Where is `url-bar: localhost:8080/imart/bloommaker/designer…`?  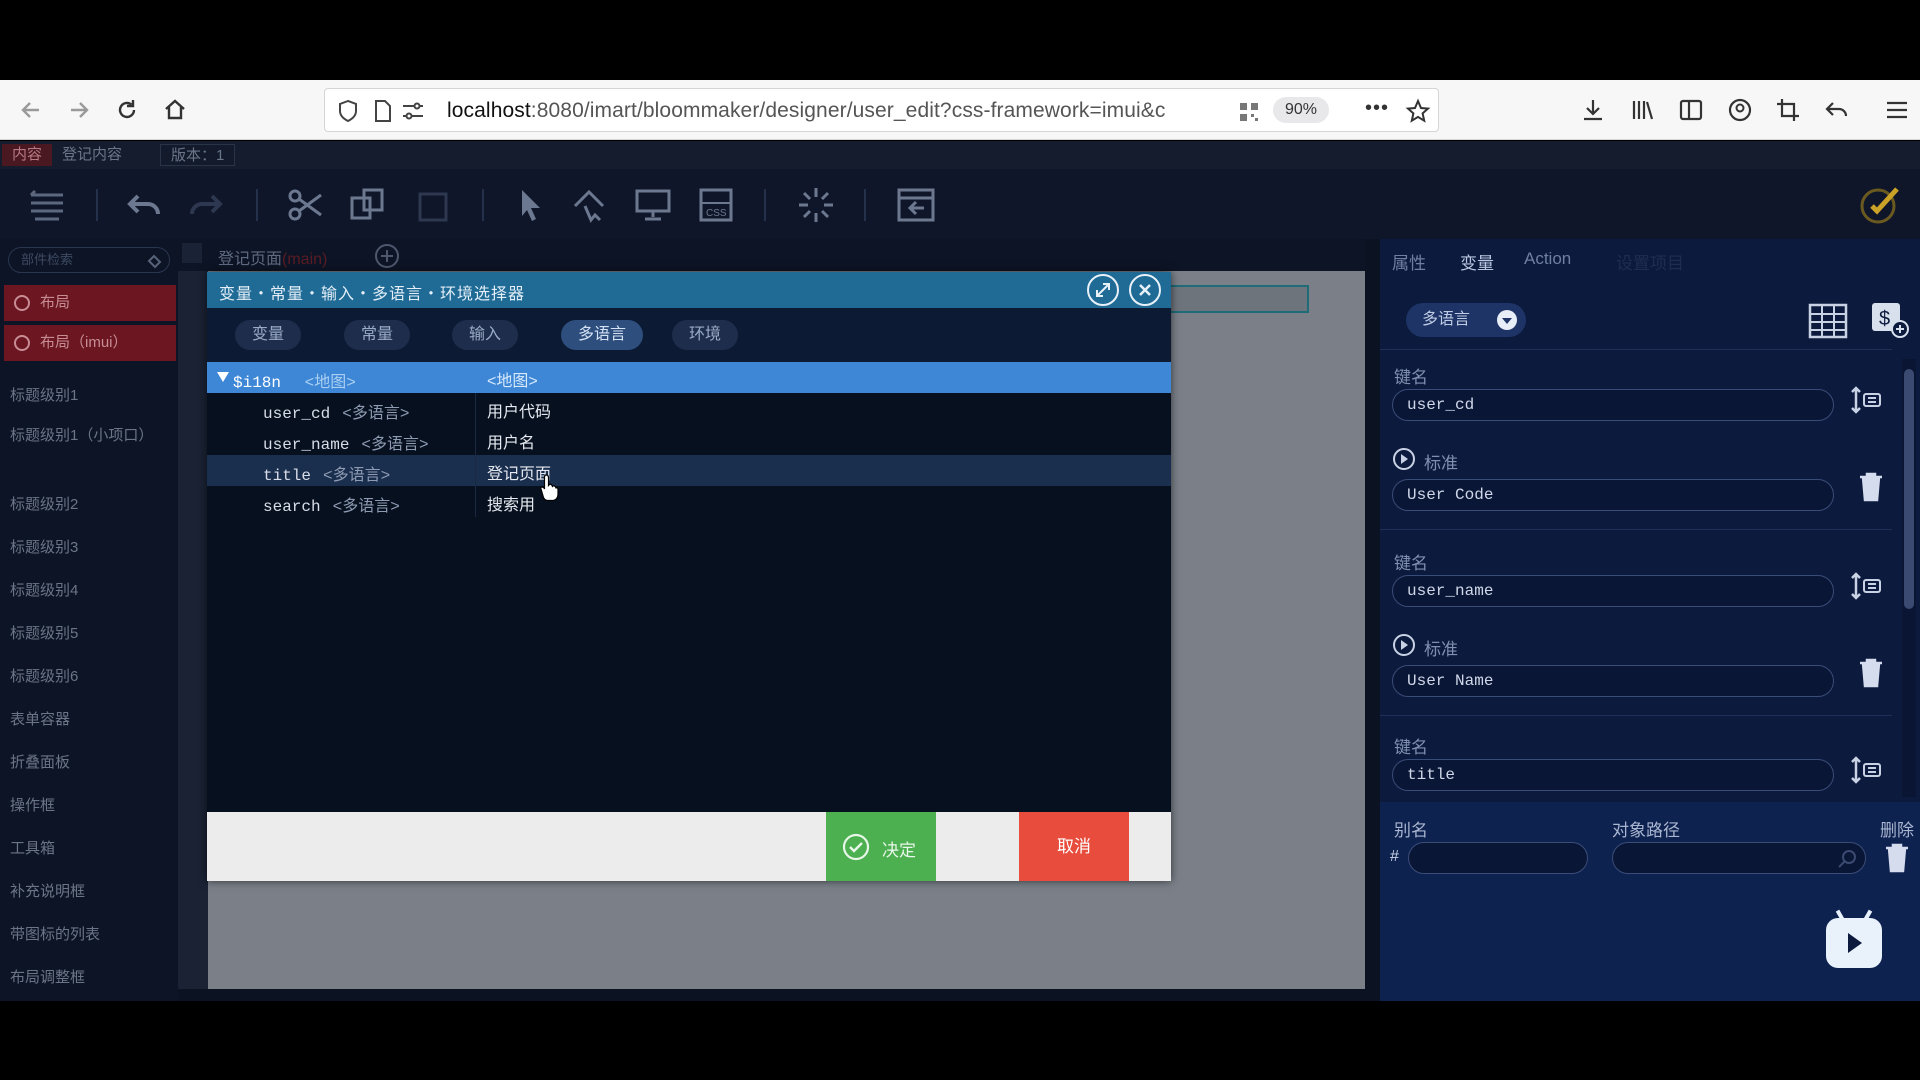
url-bar: localhost:8080/imart/bloommaker/designer… is located at coordinates (881, 110).